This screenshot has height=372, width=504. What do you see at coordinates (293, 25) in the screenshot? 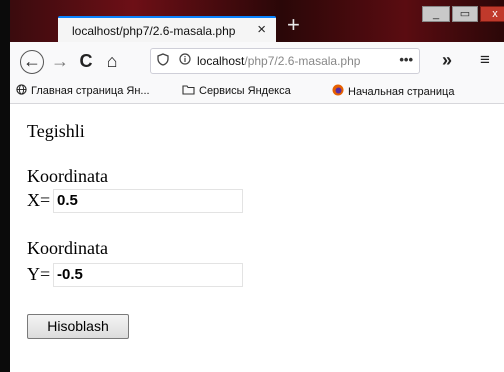
I see `new-tab-button: +` at bounding box center [293, 25].